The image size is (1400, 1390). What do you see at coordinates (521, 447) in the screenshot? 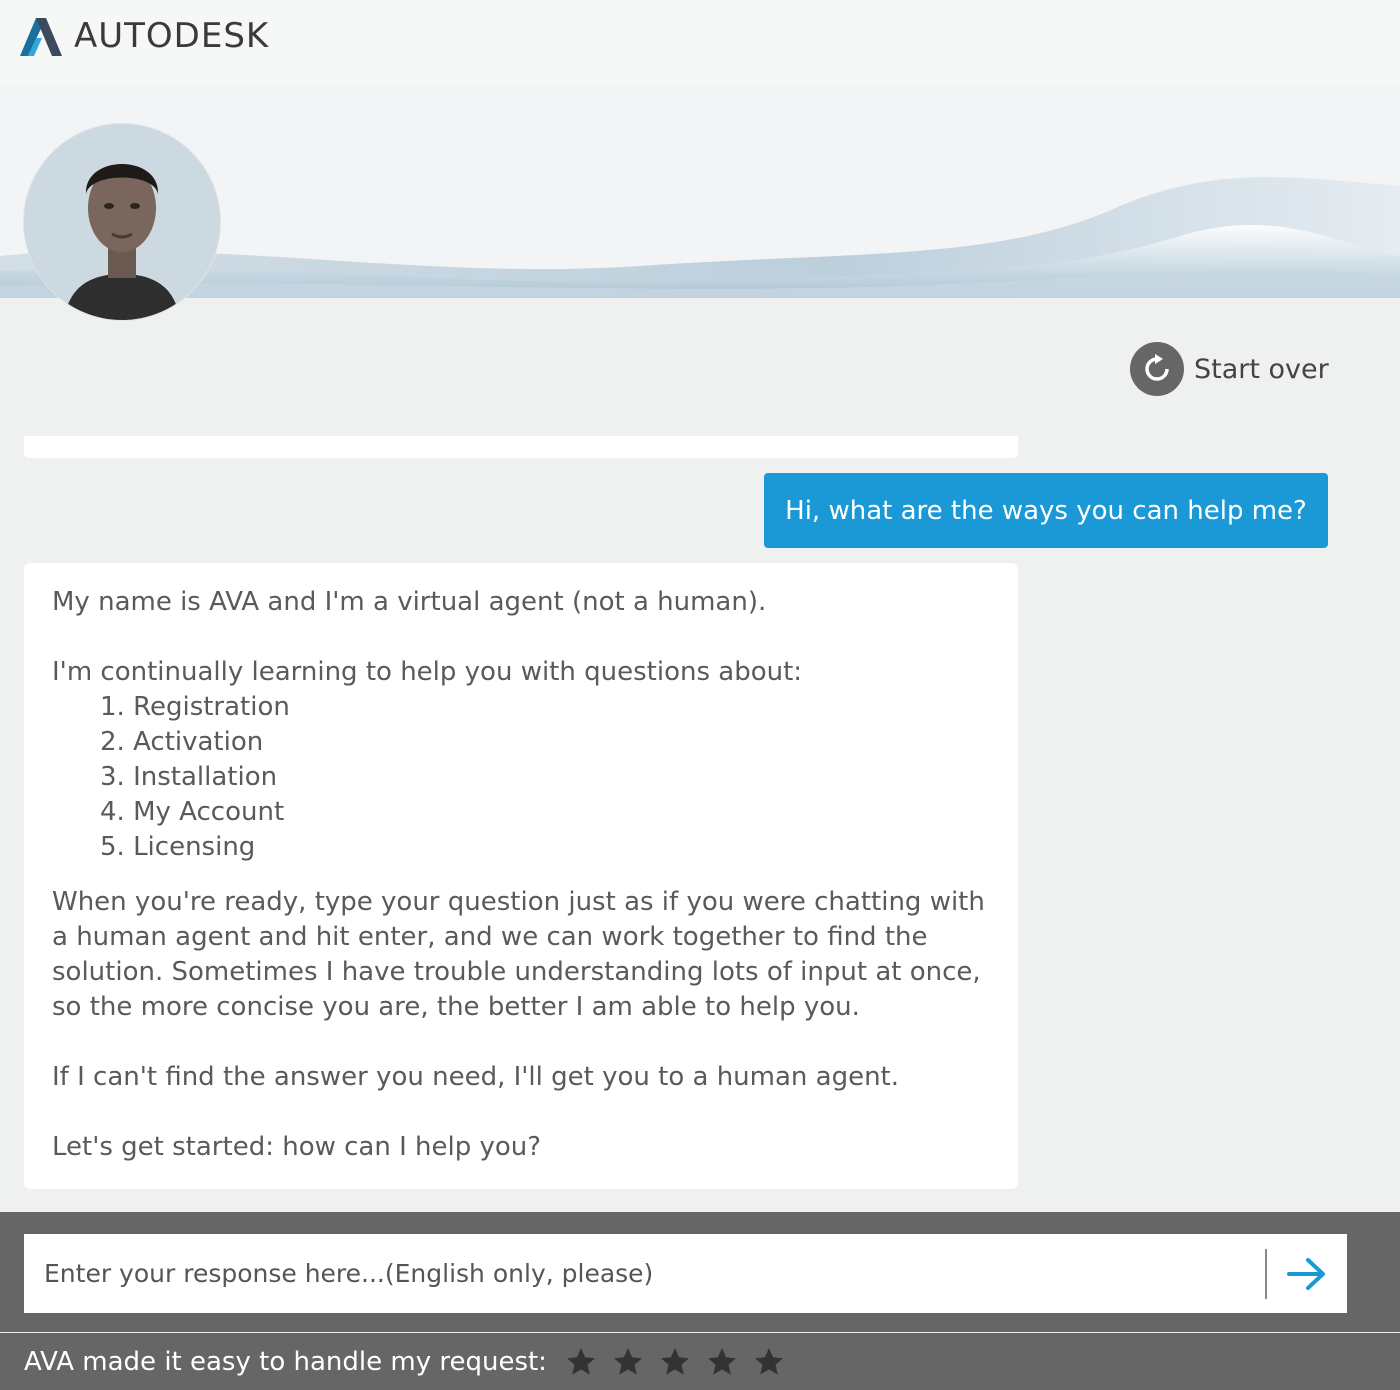
I see `previous-message-bubble` at bounding box center [521, 447].